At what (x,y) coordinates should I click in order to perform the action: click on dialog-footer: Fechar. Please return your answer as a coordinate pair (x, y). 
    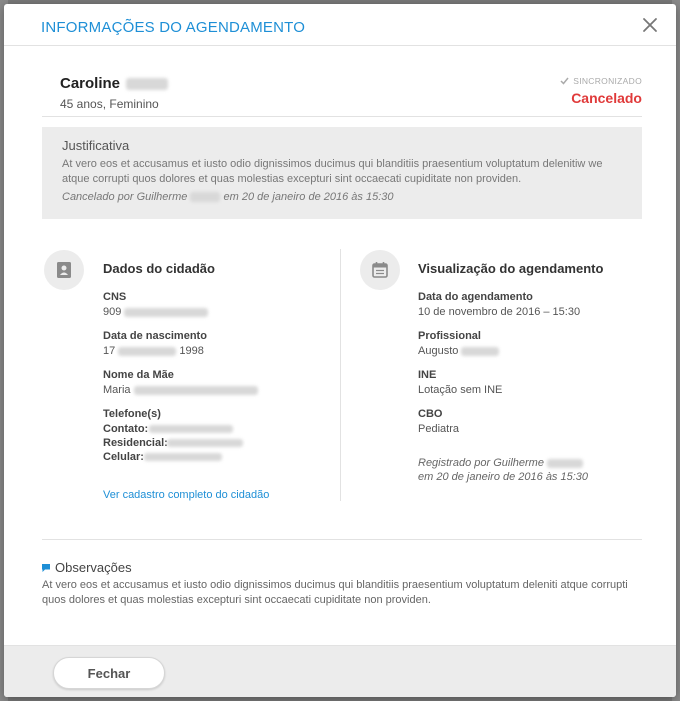
    Looking at the image, I should click on (340, 671).